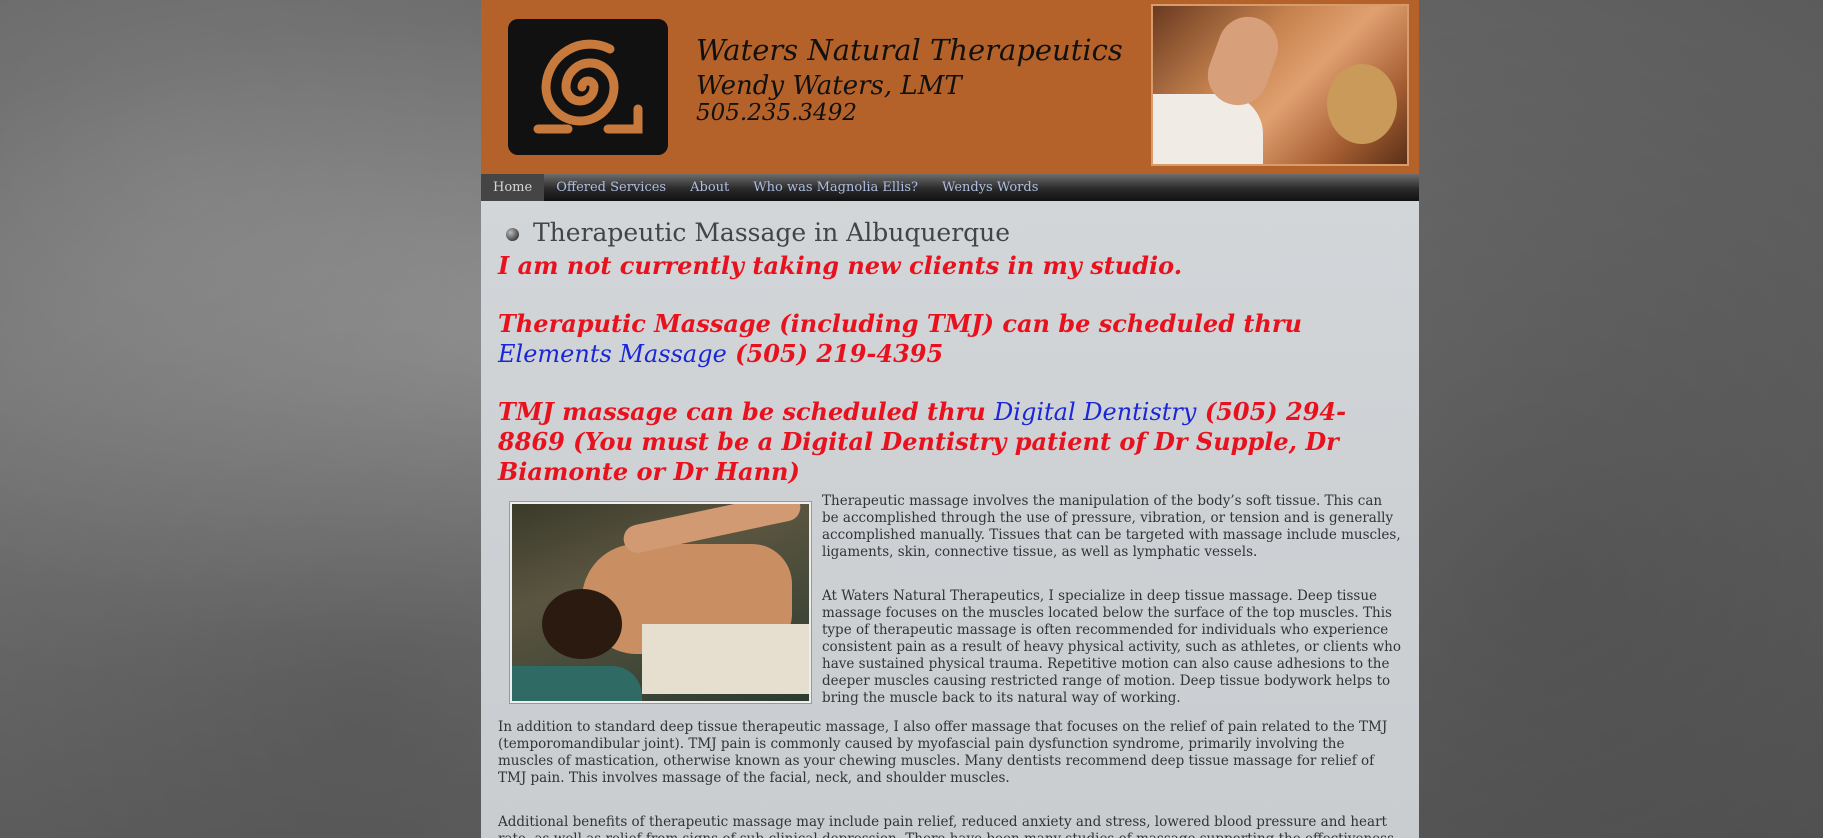 Image resolution: width=1823 pixels, height=838 pixels. Describe the element at coordinates (1095, 412) in the screenshot. I see `digital-dentistry-link: Digital Dentistry` at that location.